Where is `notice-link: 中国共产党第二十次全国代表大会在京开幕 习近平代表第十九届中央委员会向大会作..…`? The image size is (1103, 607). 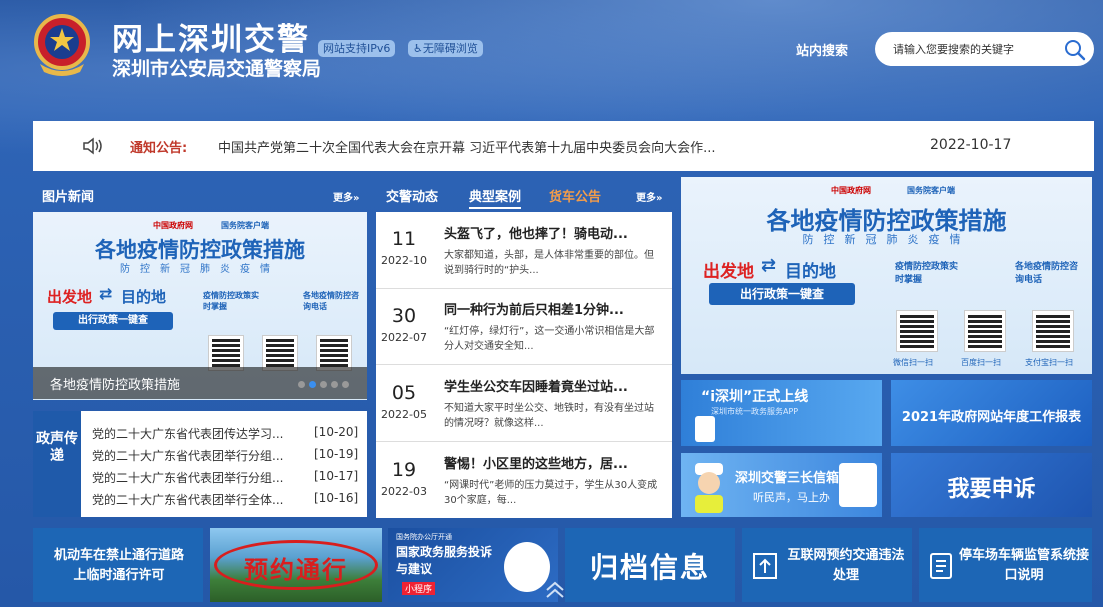
notice-link: 中国共产党第二十次全国代表大会在京开幕 习近平代表第十九届中央委员会向大会作..… is located at coordinates (513, 146).